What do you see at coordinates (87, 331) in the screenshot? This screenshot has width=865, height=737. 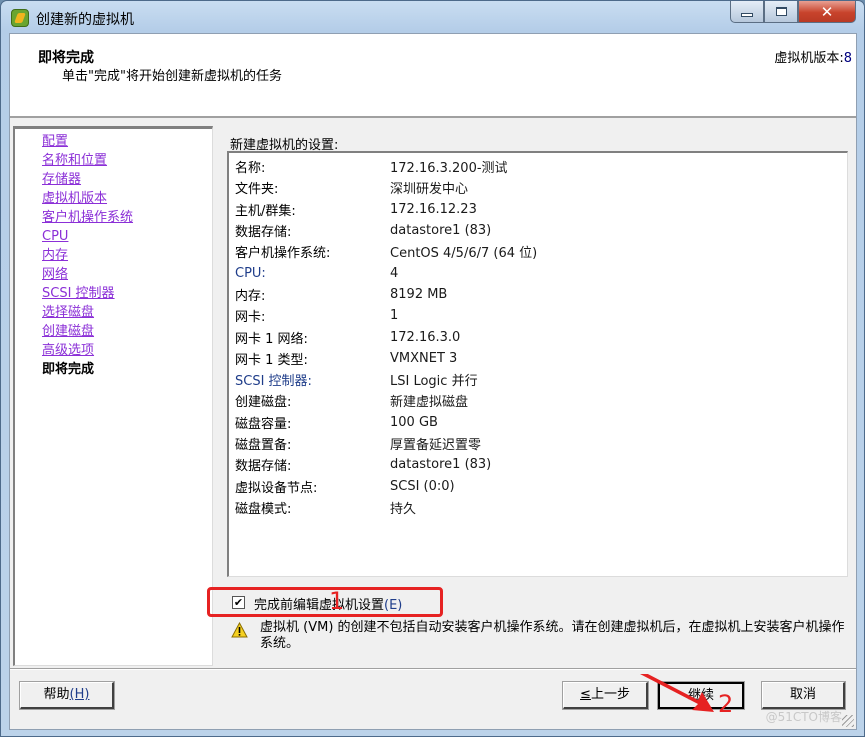 I see `nav-step-10: 创建磁盘` at bounding box center [87, 331].